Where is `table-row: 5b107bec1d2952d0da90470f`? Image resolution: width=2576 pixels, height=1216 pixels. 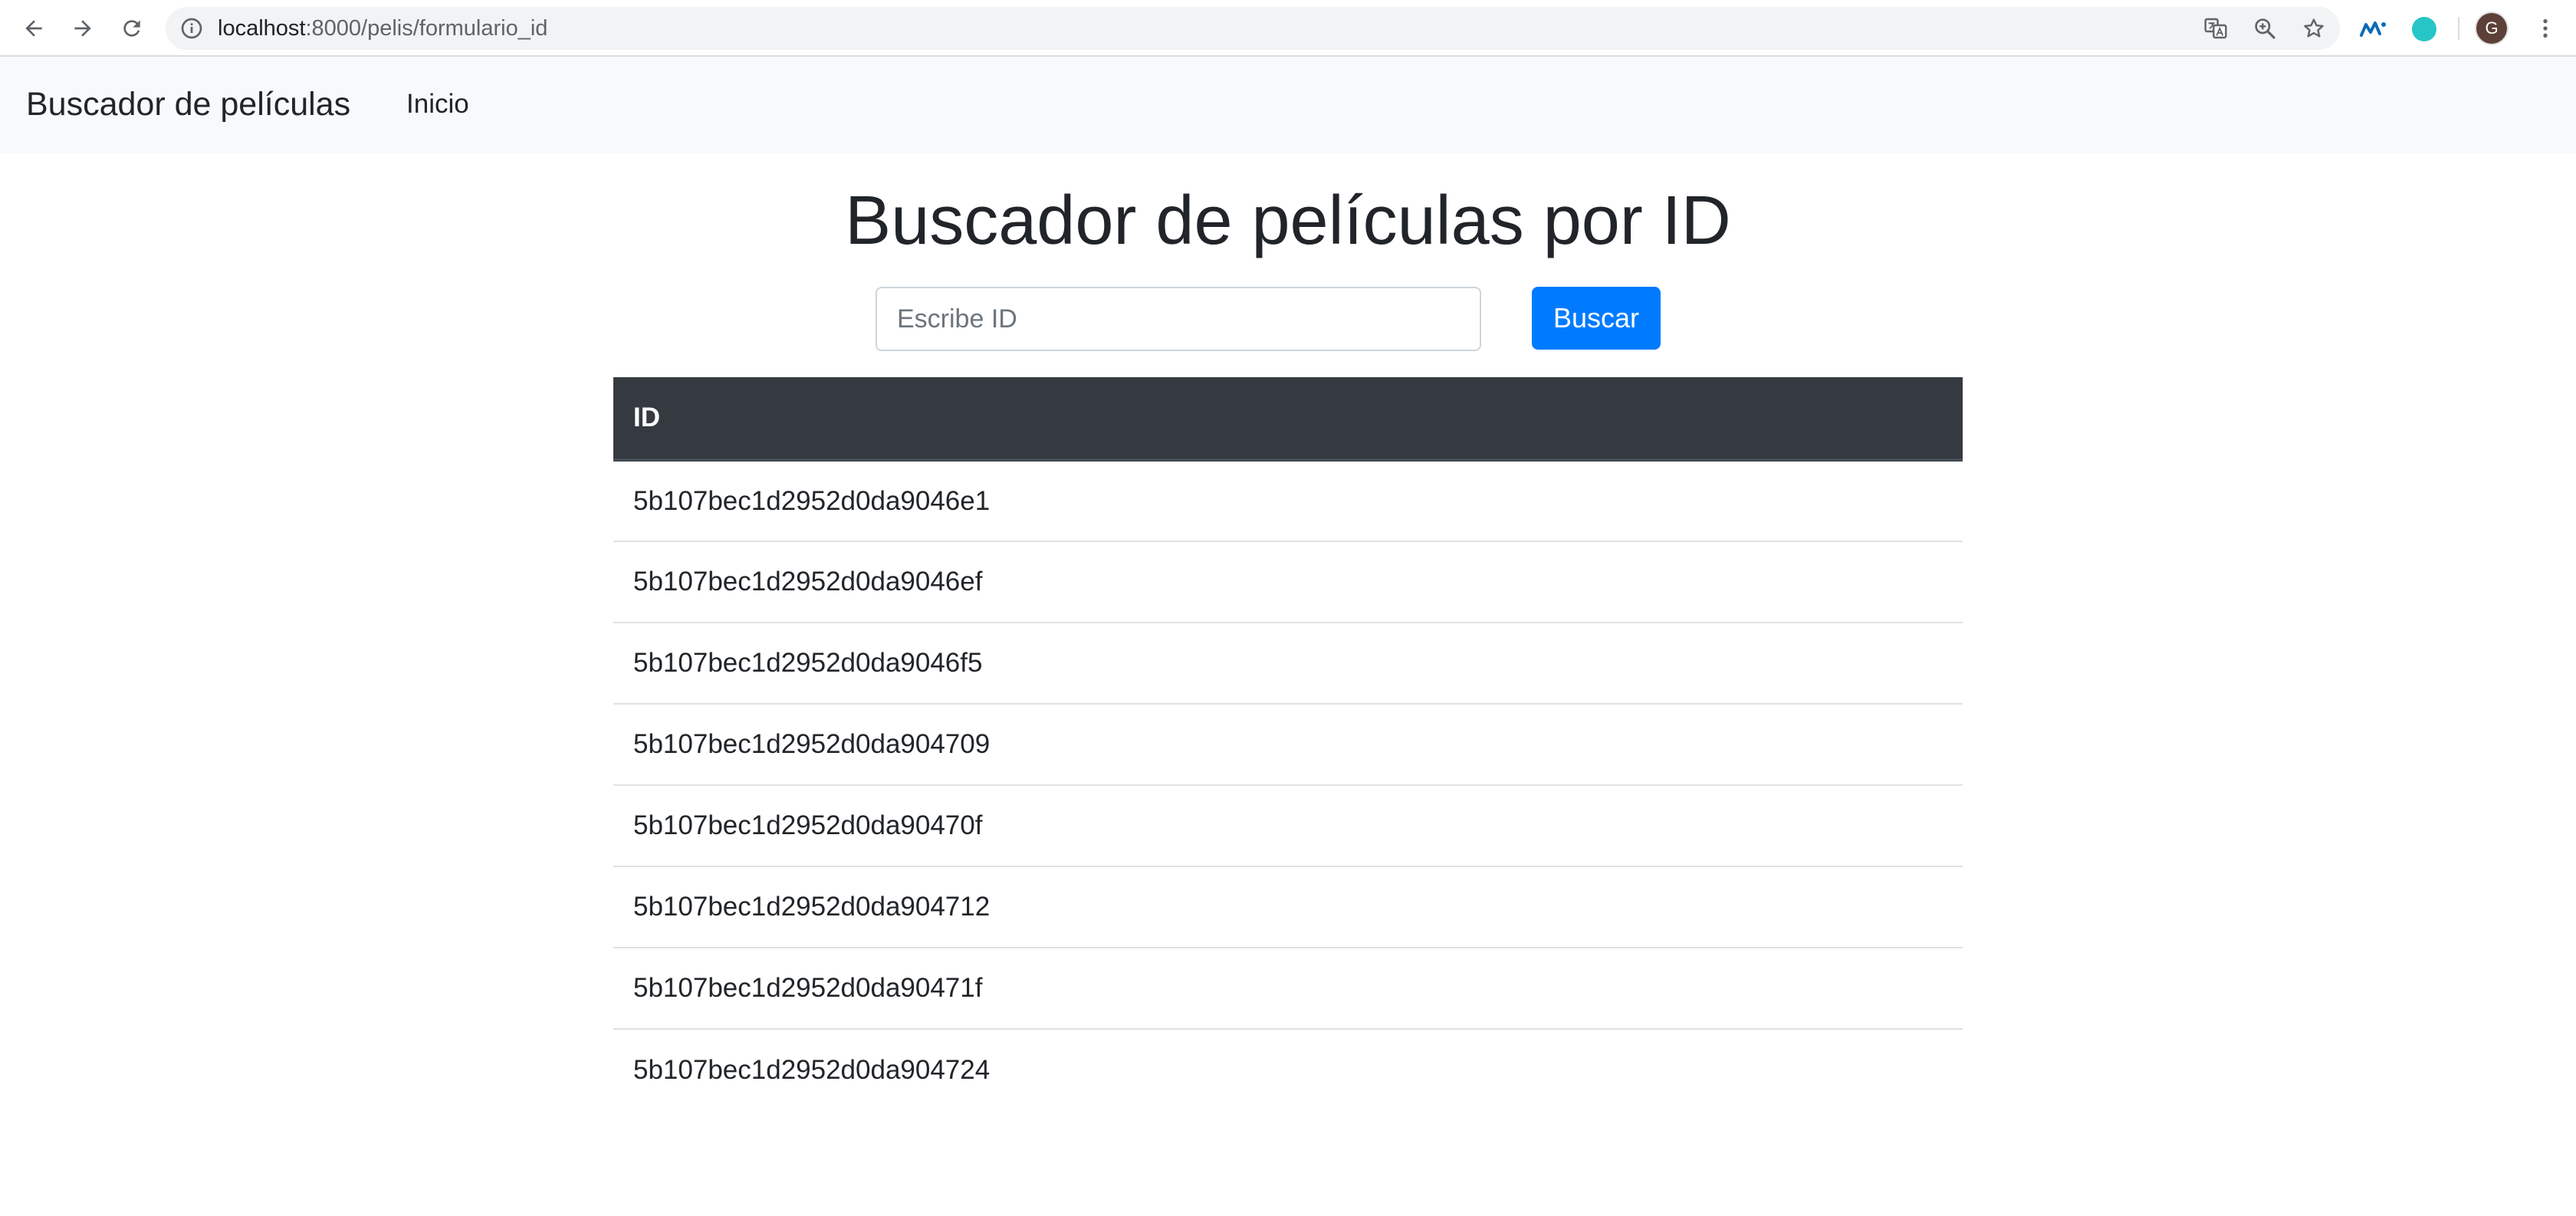
table-row: 5b107bec1d2952d0da90470f is located at coordinates (1288, 825).